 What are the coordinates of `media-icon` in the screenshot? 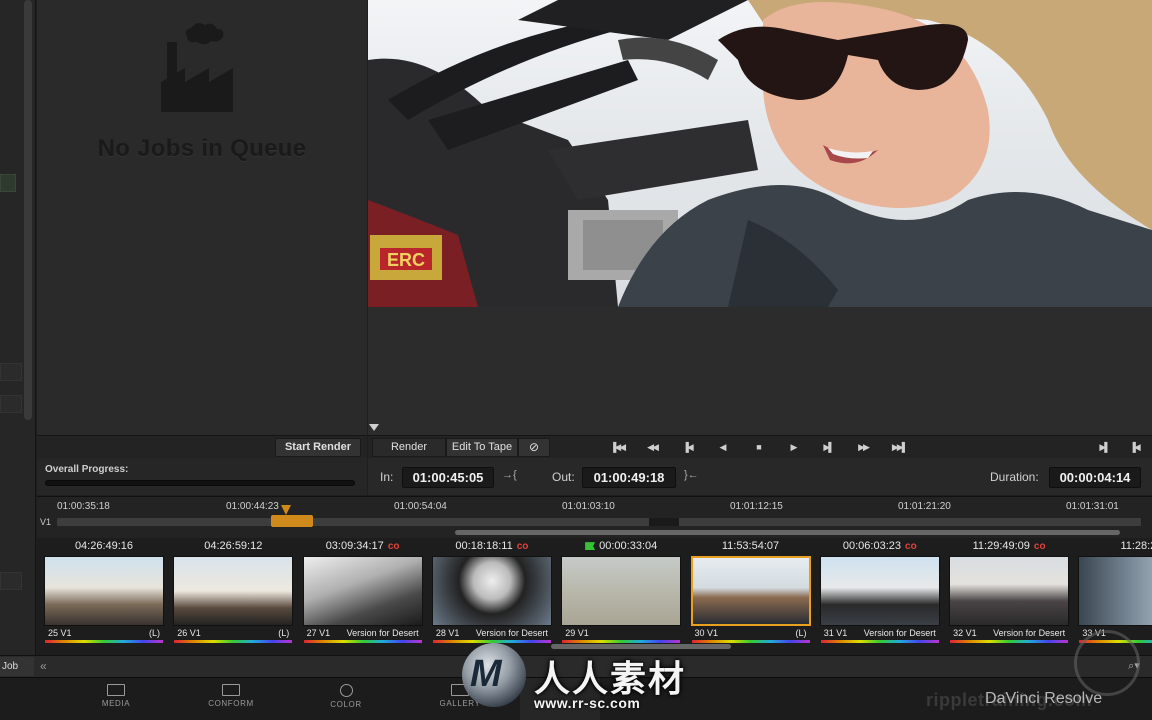 It's located at (116, 690).